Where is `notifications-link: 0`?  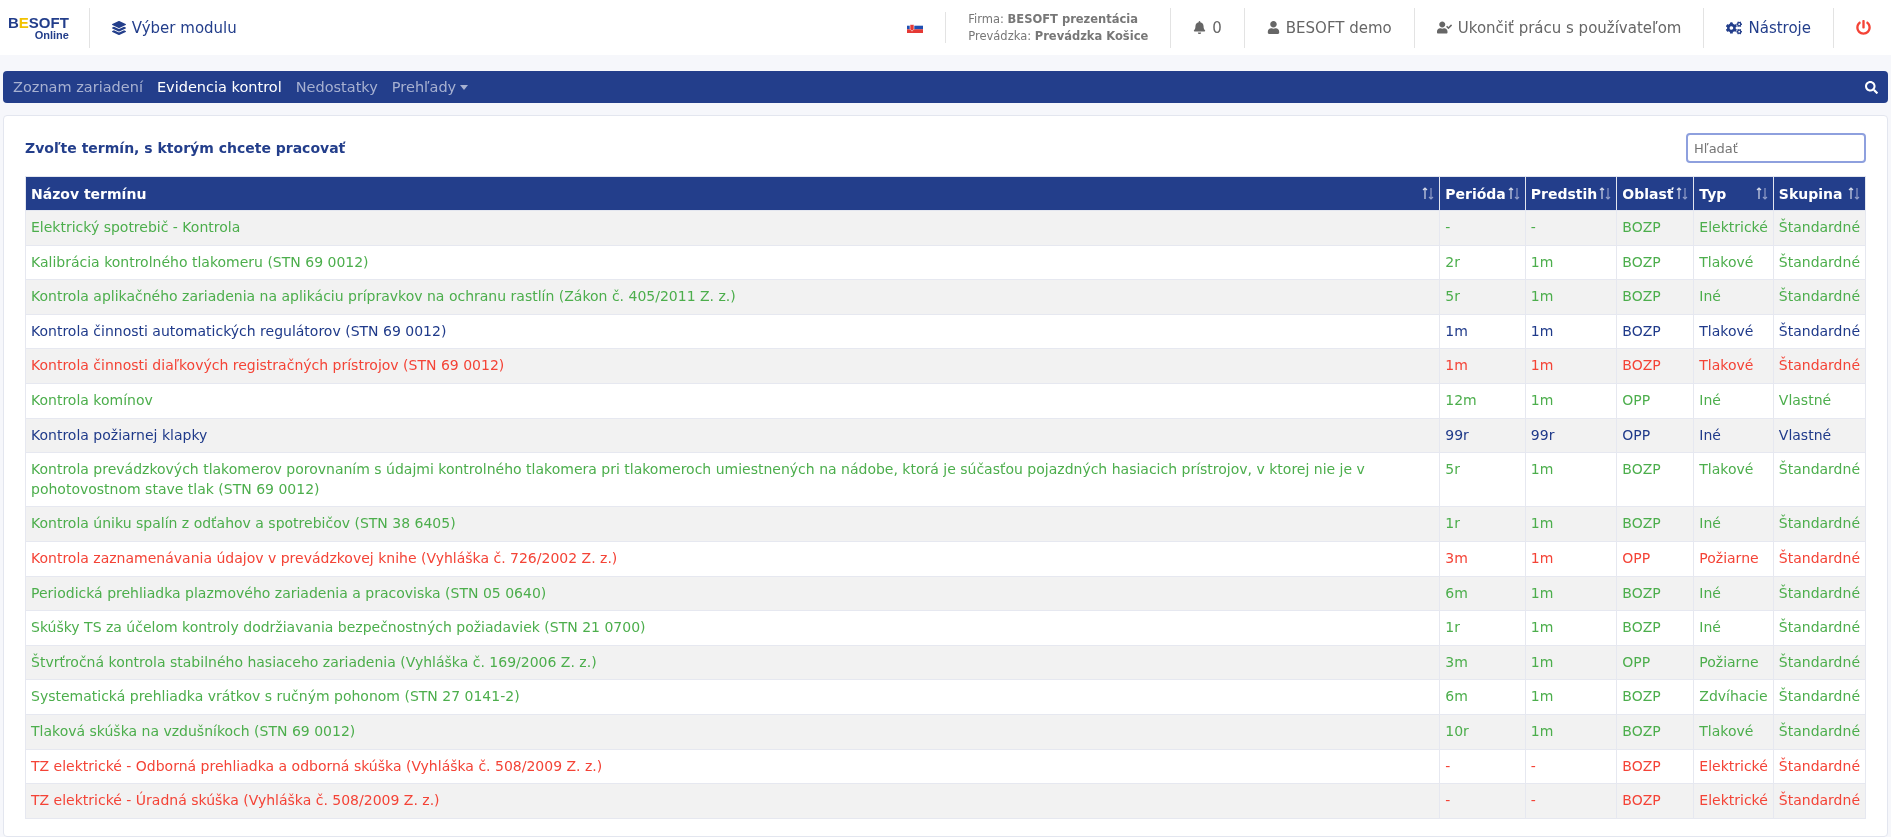 notifications-link: 0 is located at coordinates (1207, 27).